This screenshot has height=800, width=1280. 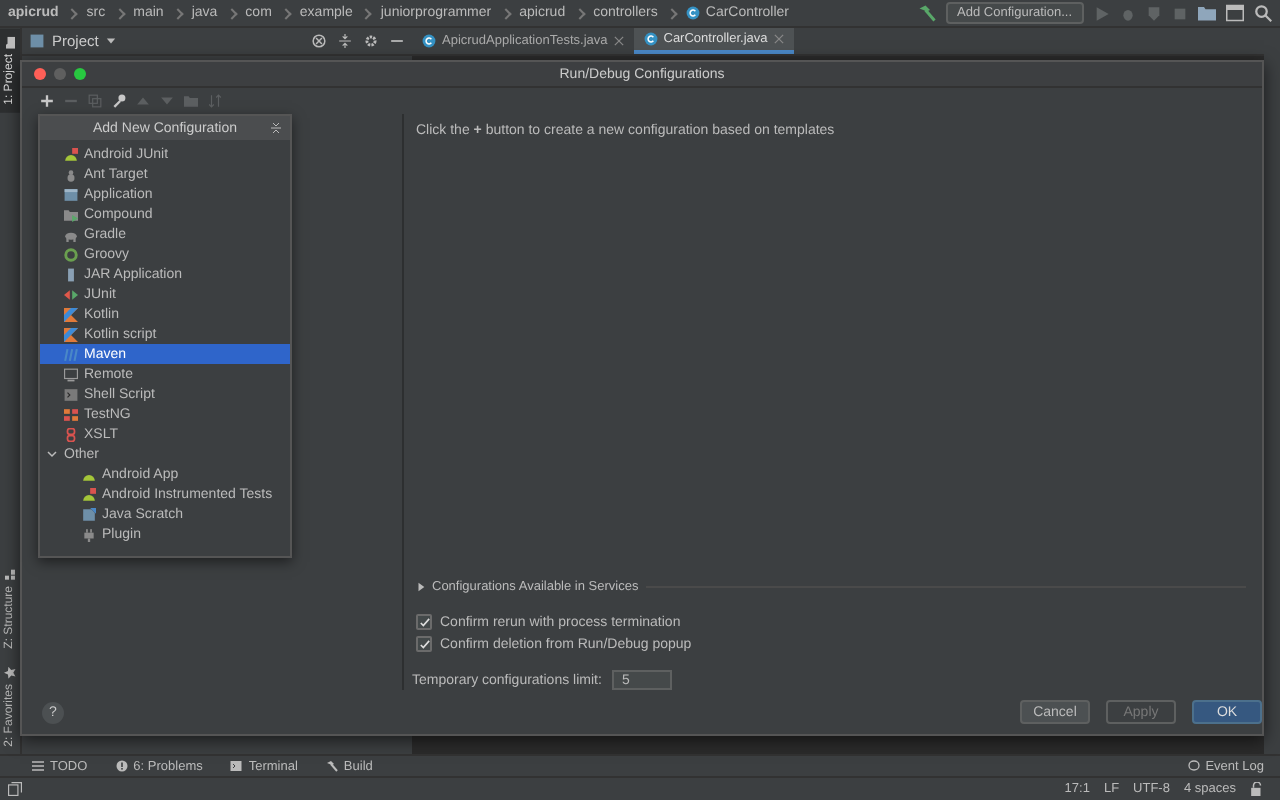 I want to click on stripes-icon, so click(x=71, y=354).